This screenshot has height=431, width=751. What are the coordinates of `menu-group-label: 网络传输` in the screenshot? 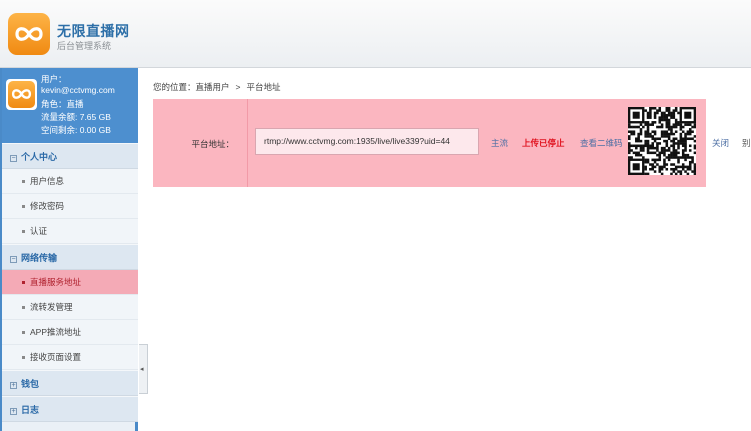 It's located at (39, 258).